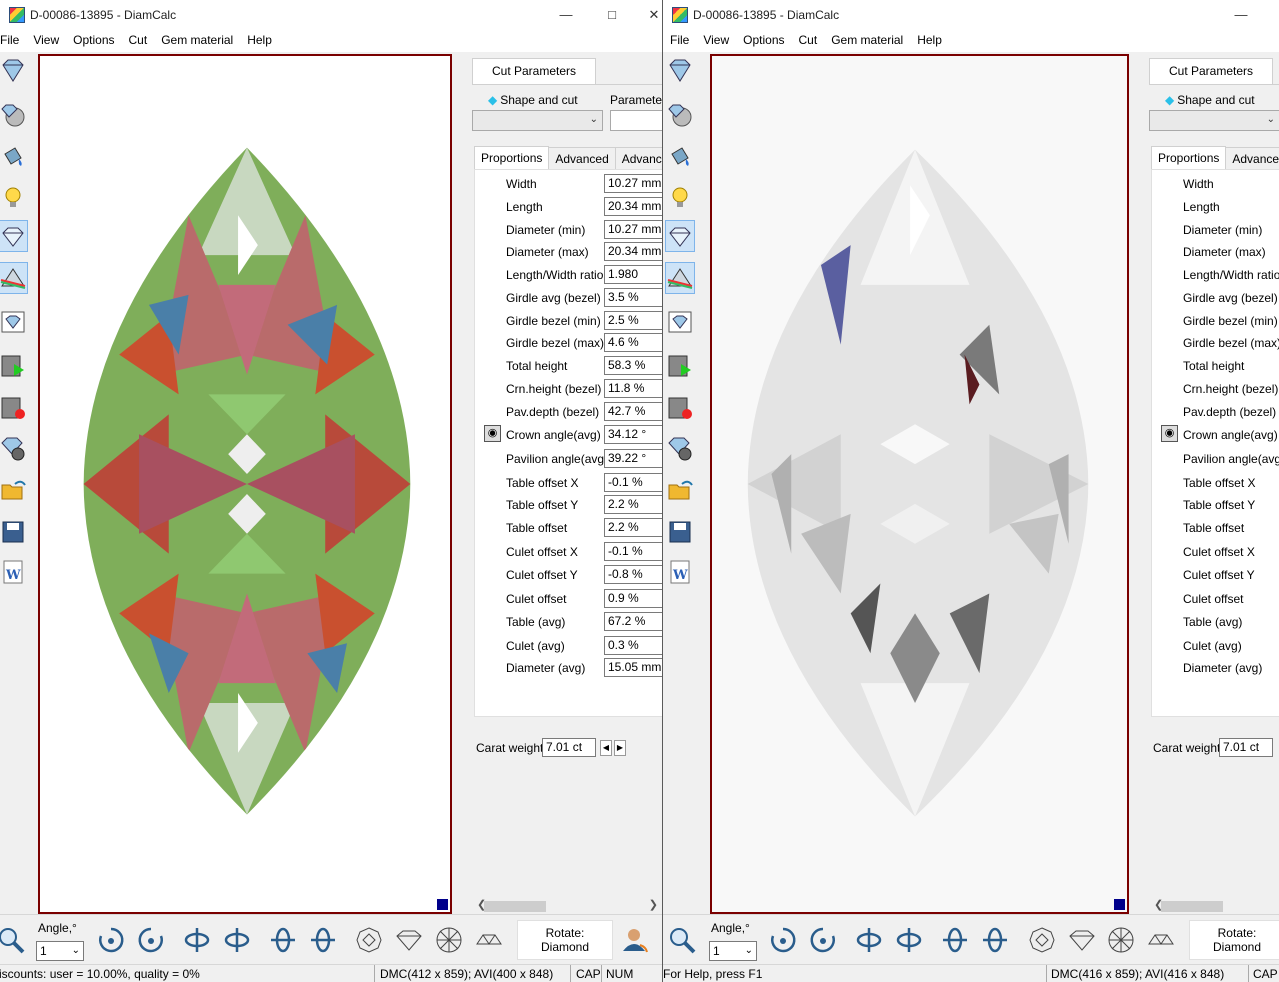  What do you see at coordinates (1215, 906) in the screenshot?
I see `horizontal-scrollbar: ❮` at bounding box center [1215, 906].